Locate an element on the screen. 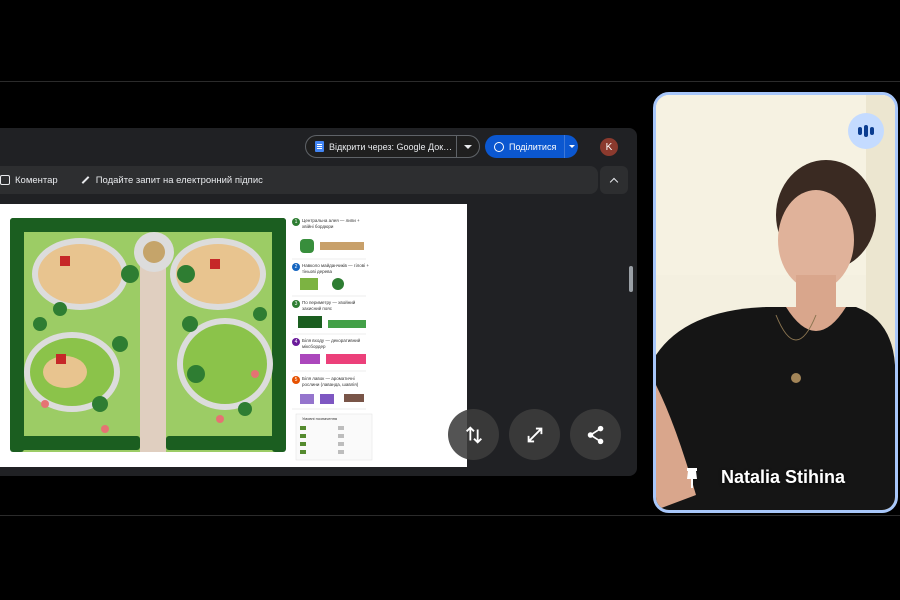  expand-icon is located at coordinates (534, 434).